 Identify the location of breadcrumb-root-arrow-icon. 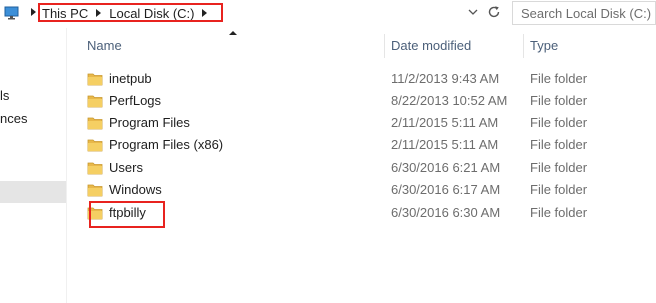
(33, 12).